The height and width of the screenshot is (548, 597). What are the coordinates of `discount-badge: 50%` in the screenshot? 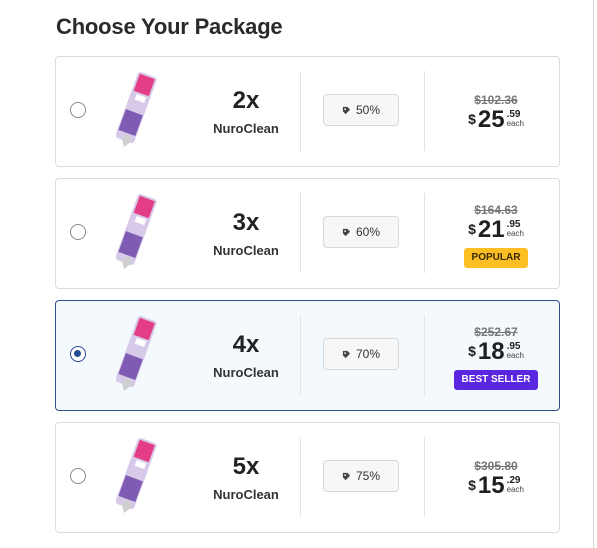 It's located at (361, 110).